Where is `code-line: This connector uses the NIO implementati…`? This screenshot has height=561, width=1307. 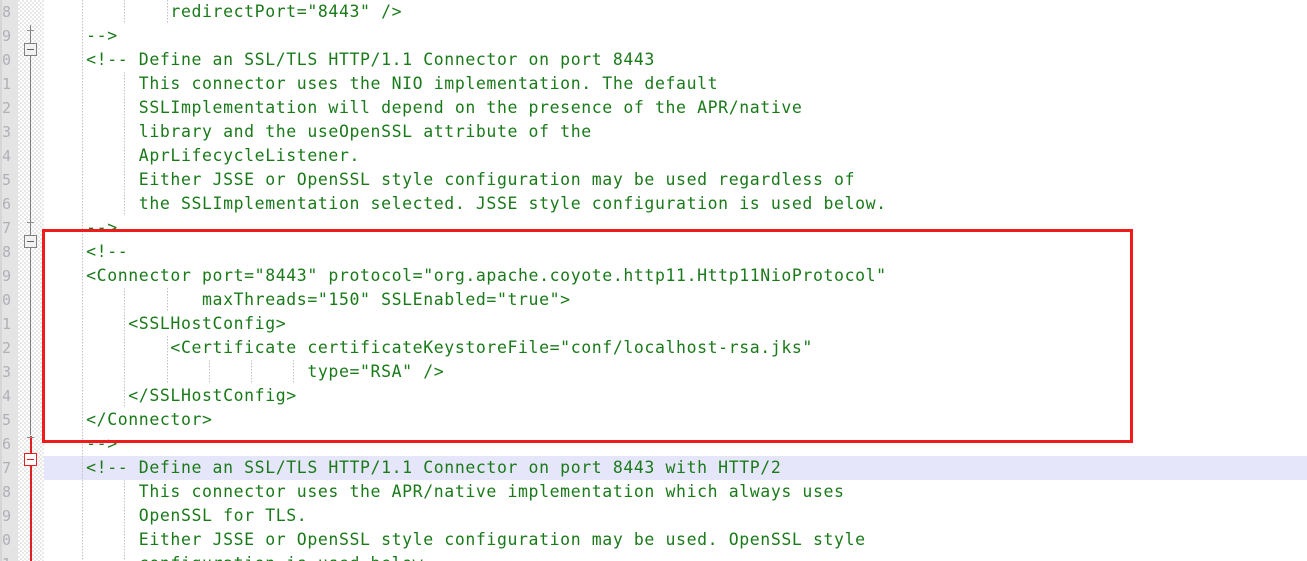 code-line: This connector uses the NIO implementati… is located at coordinates (675, 84).